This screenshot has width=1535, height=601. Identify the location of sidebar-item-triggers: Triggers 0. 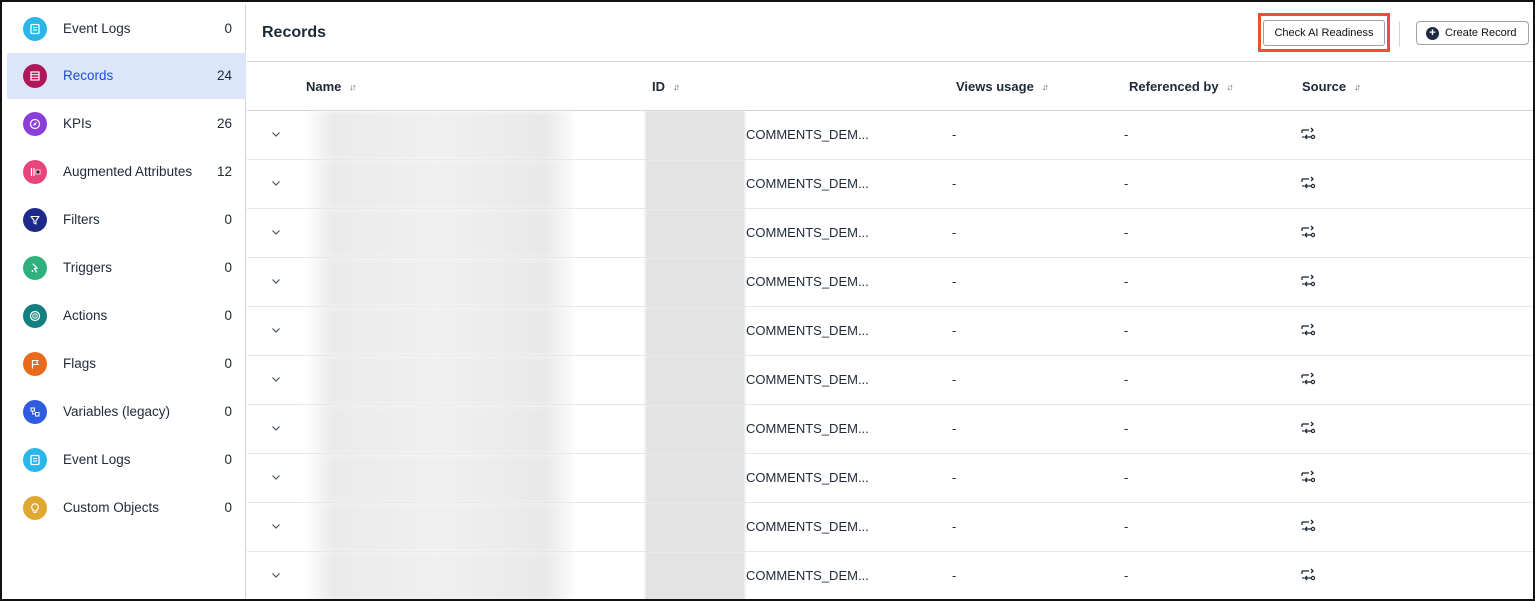
(126, 268).